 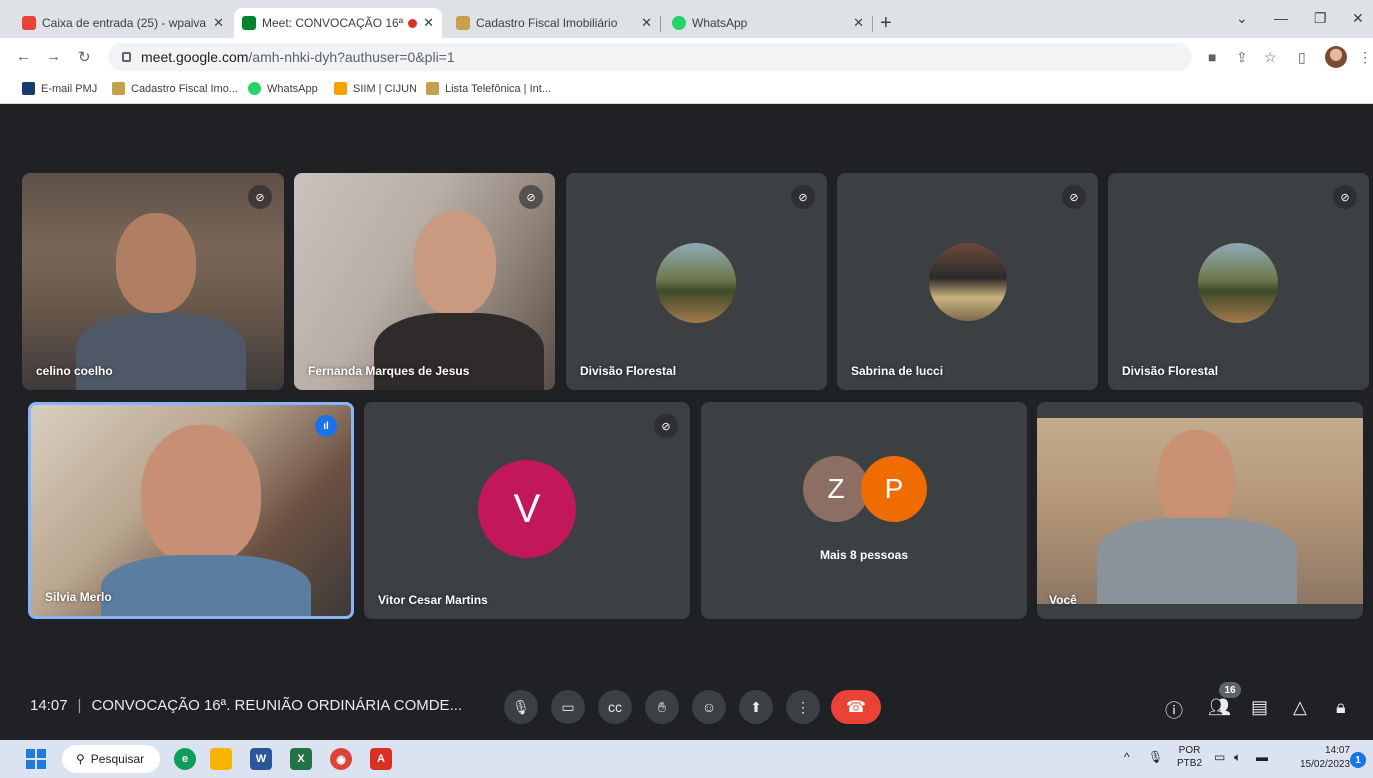 I want to click on participant-tile-silvia: ıl Silvia Merlo, so click(x=191, y=510).